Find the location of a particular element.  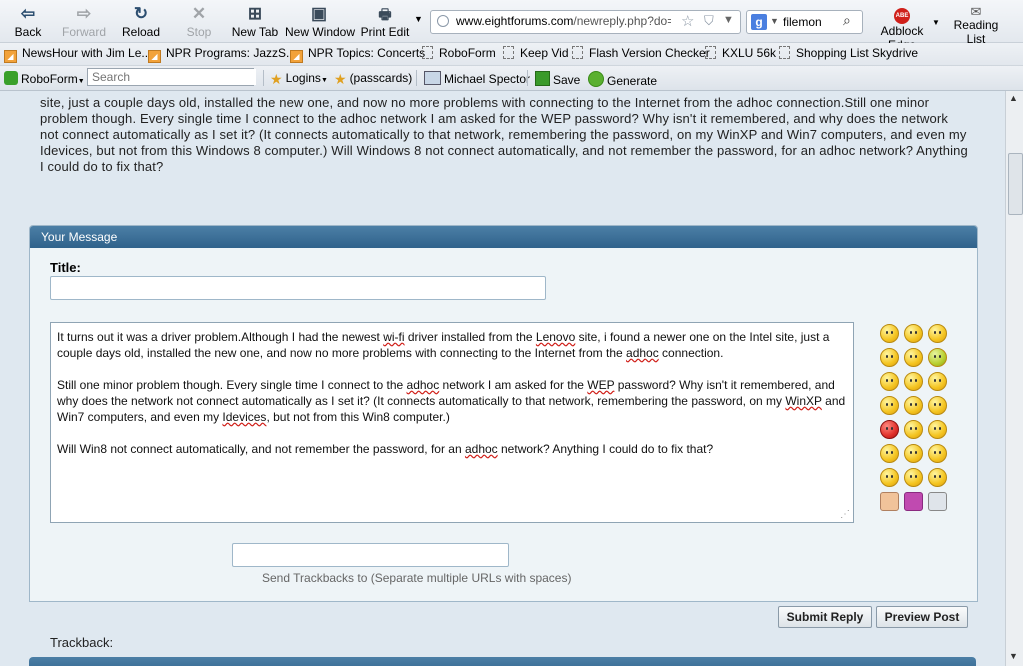

thumbs-up-icon is located at coordinates (889, 501).